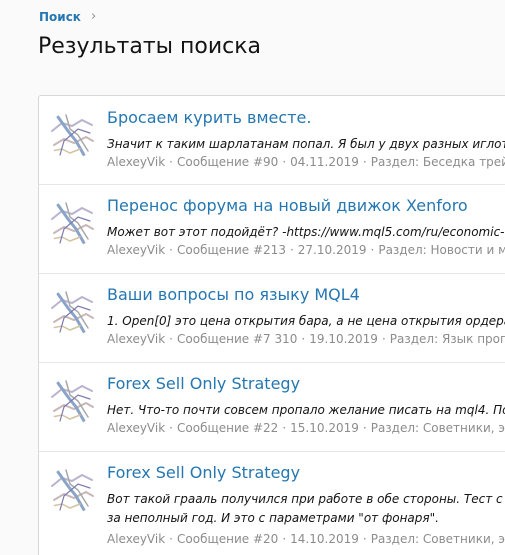  Describe the element at coordinates (209, 117) in the screenshot. I see `result-title-link: Бросаем курить вместе.` at that location.